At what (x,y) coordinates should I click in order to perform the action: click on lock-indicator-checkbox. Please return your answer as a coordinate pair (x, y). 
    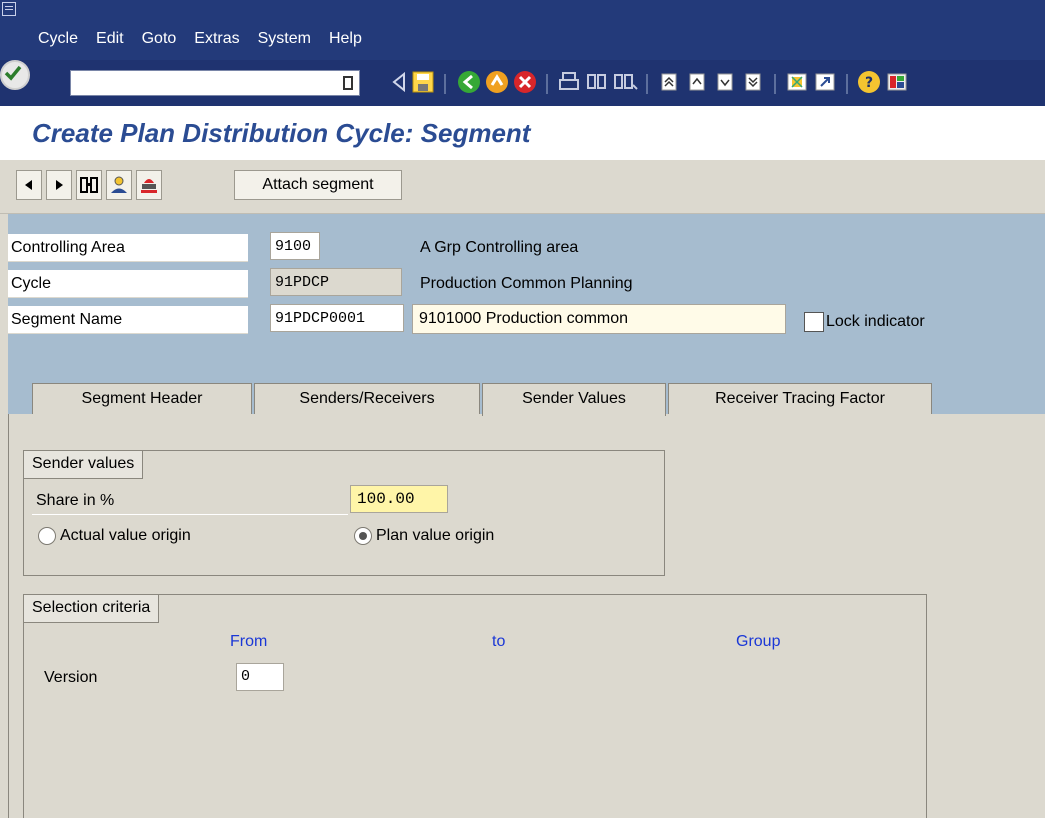
    Looking at the image, I should click on (814, 322).